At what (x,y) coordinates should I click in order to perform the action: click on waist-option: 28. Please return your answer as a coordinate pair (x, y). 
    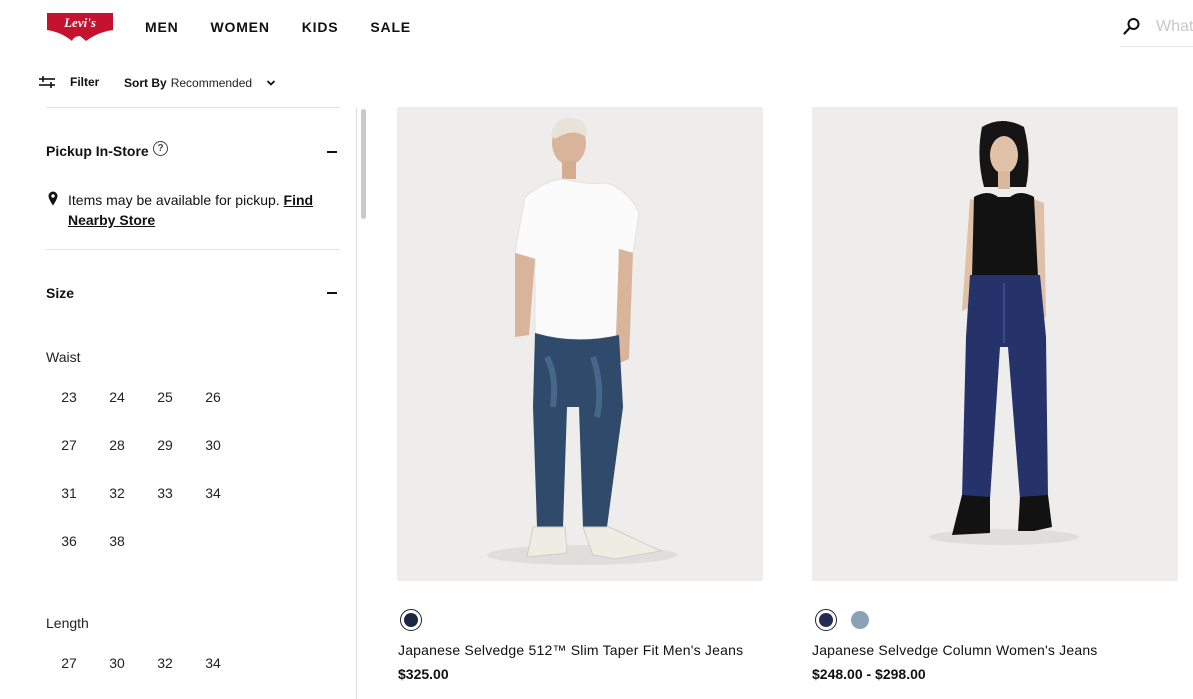
    Looking at the image, I should click on (117, 445).